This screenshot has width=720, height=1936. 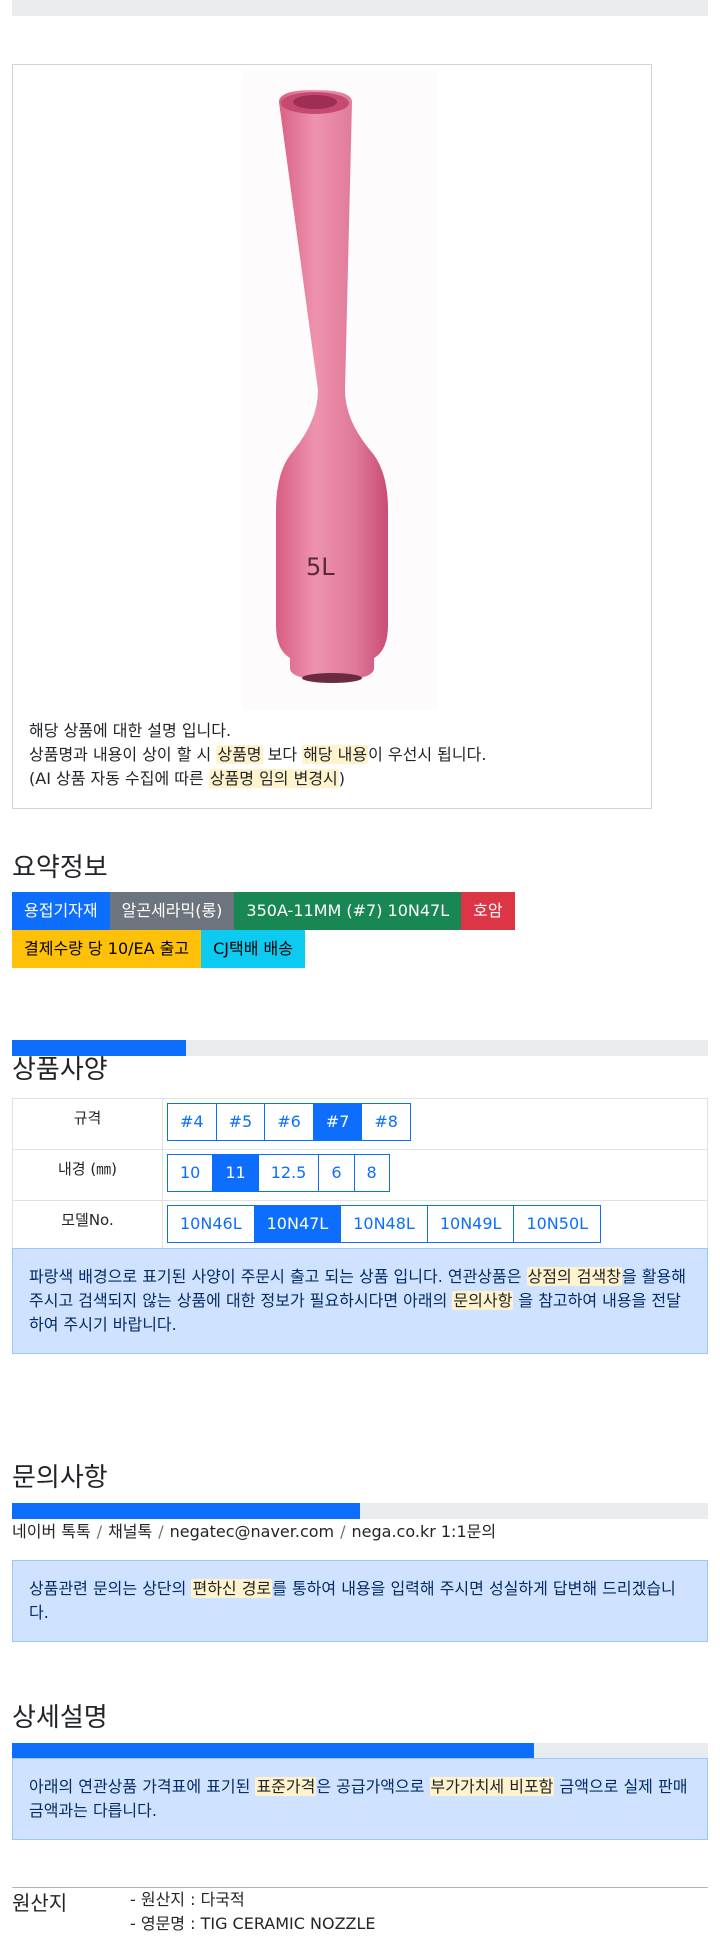 I want to click on tag-subcategory: 알곤세라믹(롱), so click(x=172, y=911).